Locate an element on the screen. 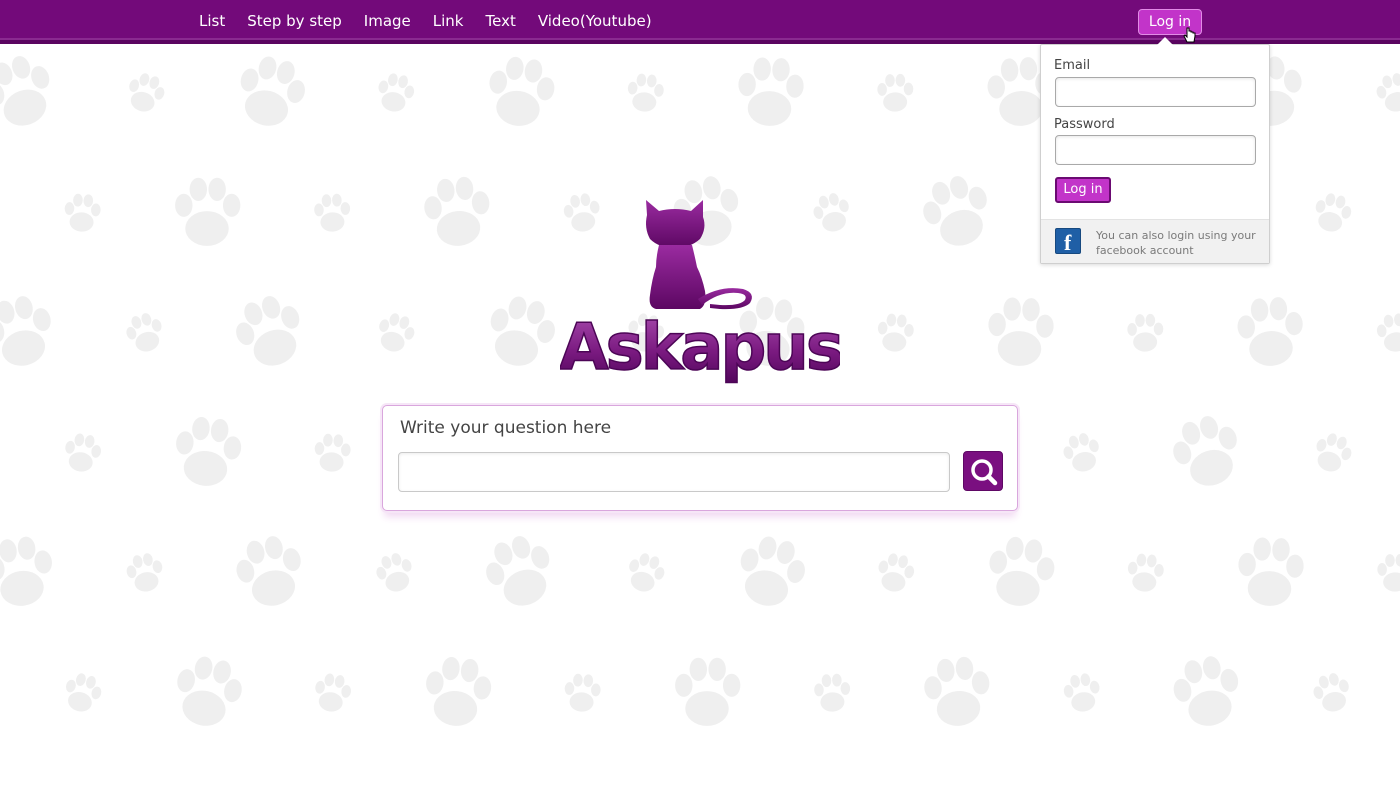 The width and height of the screenshot is (1400, 789). nav-link-text: Text is located at coordinates (500, 21).